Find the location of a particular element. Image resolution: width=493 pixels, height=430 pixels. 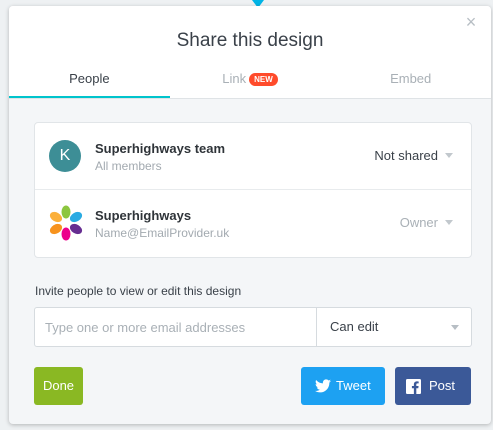

invite-row: Can edit is located at coordinates (253, 327).